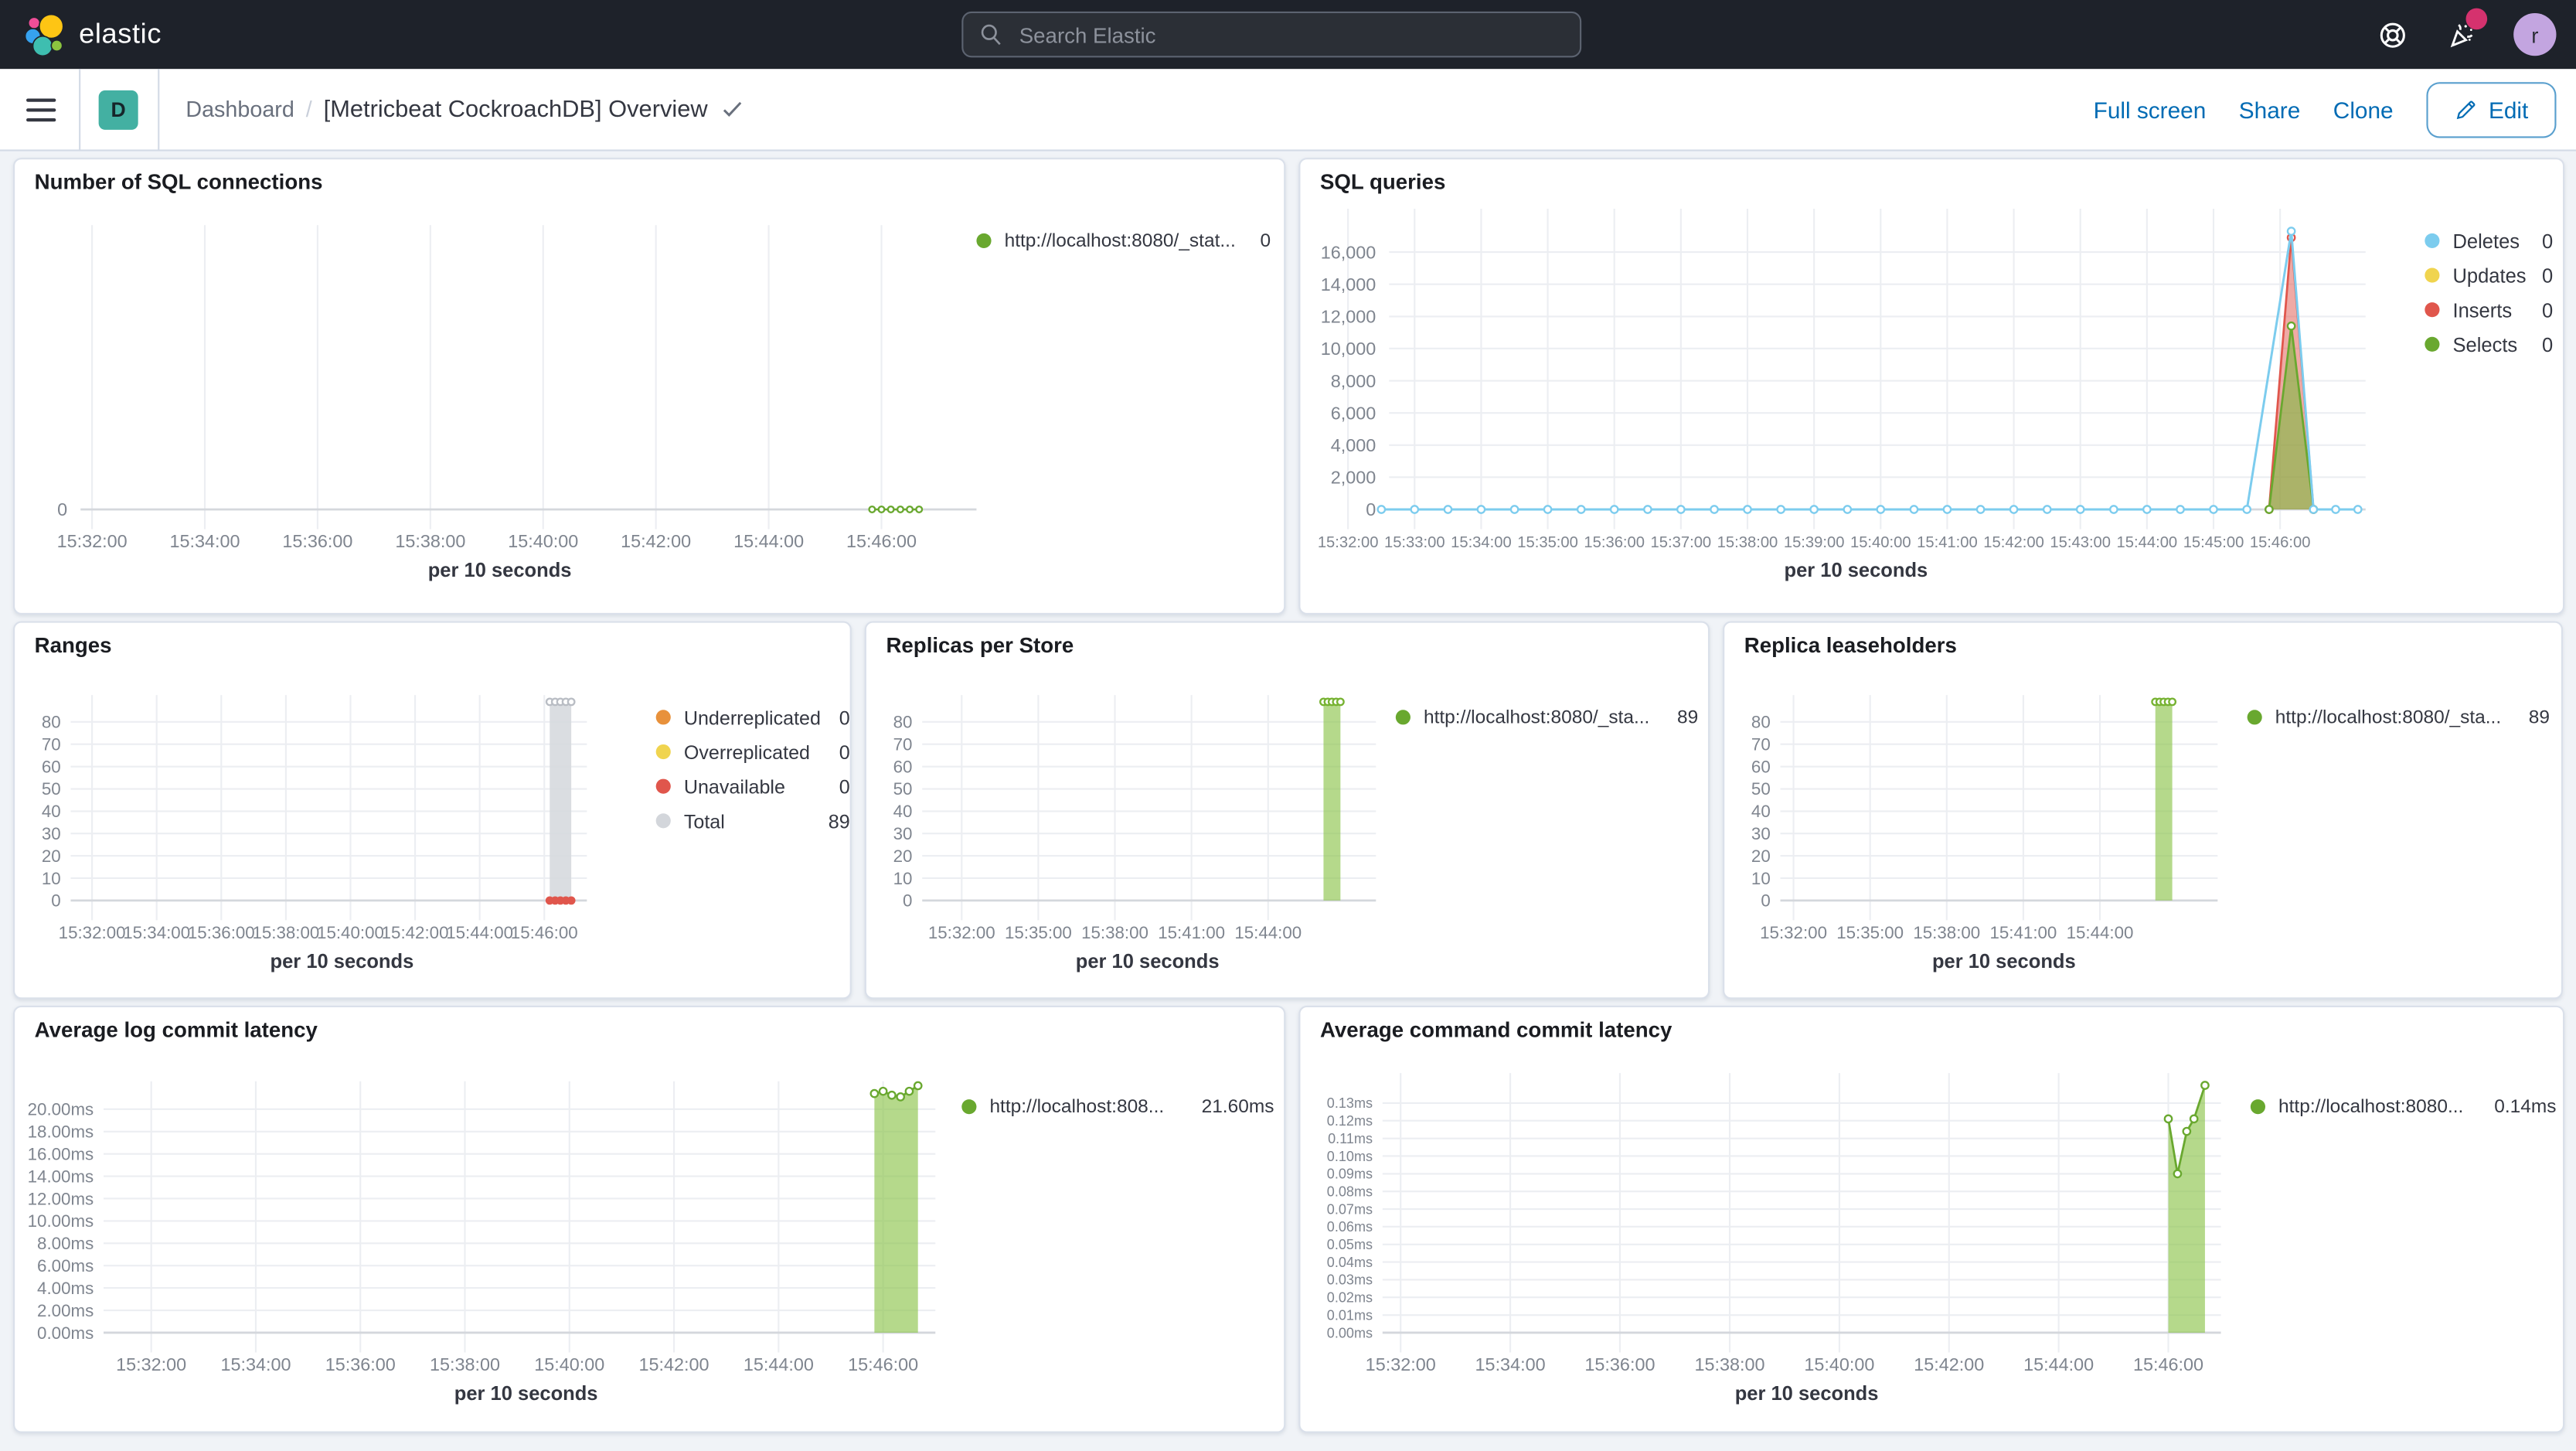 The height and width of the screenshot is (1451, 2576). I want to click on svg-text: 15:32:00, so click(1401, 1364).